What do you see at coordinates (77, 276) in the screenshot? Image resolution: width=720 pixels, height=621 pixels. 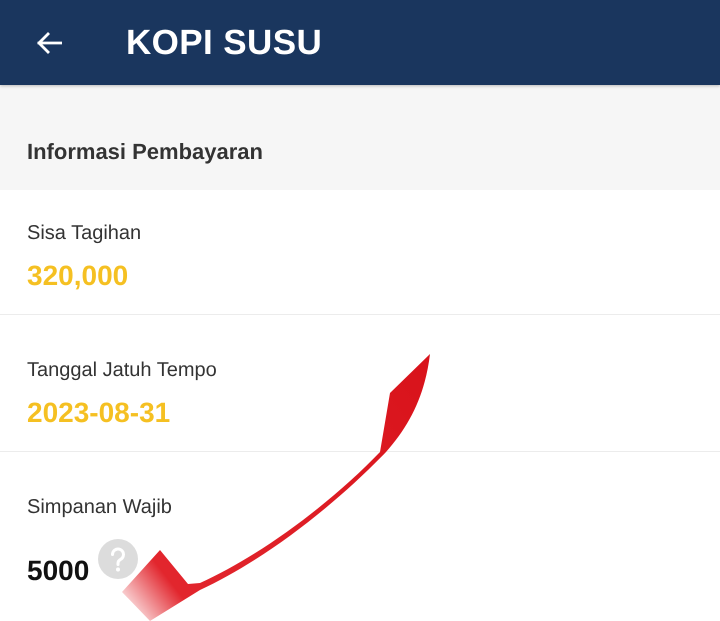 I see `field-value: 320,000` at bounding box center [77, 276].